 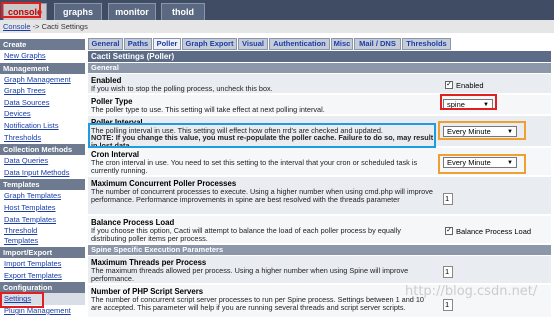 What do you see at coordinates (42, 56) in the screenshot?
I see `sidebar-item-new-graphs: New Graphs` at bounding box center [42, 56].